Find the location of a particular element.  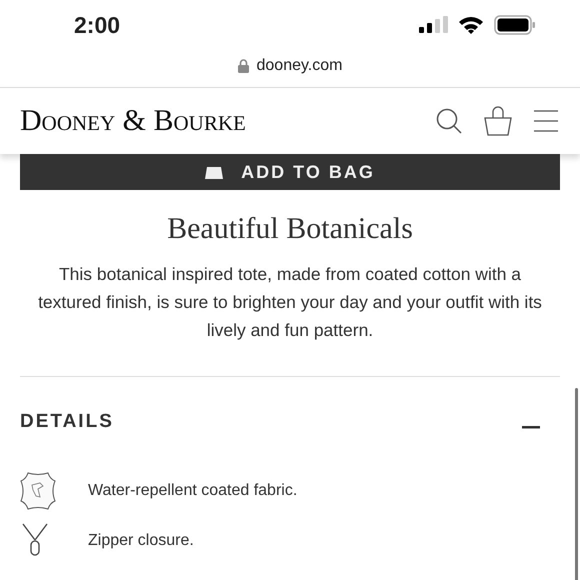

search-icon is located at coordinates (449, 121).